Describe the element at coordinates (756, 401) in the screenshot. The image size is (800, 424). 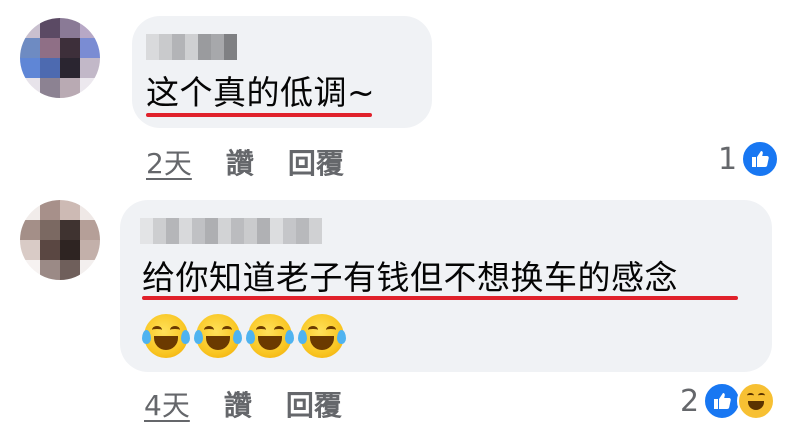
I see `haha-icon` at that location.